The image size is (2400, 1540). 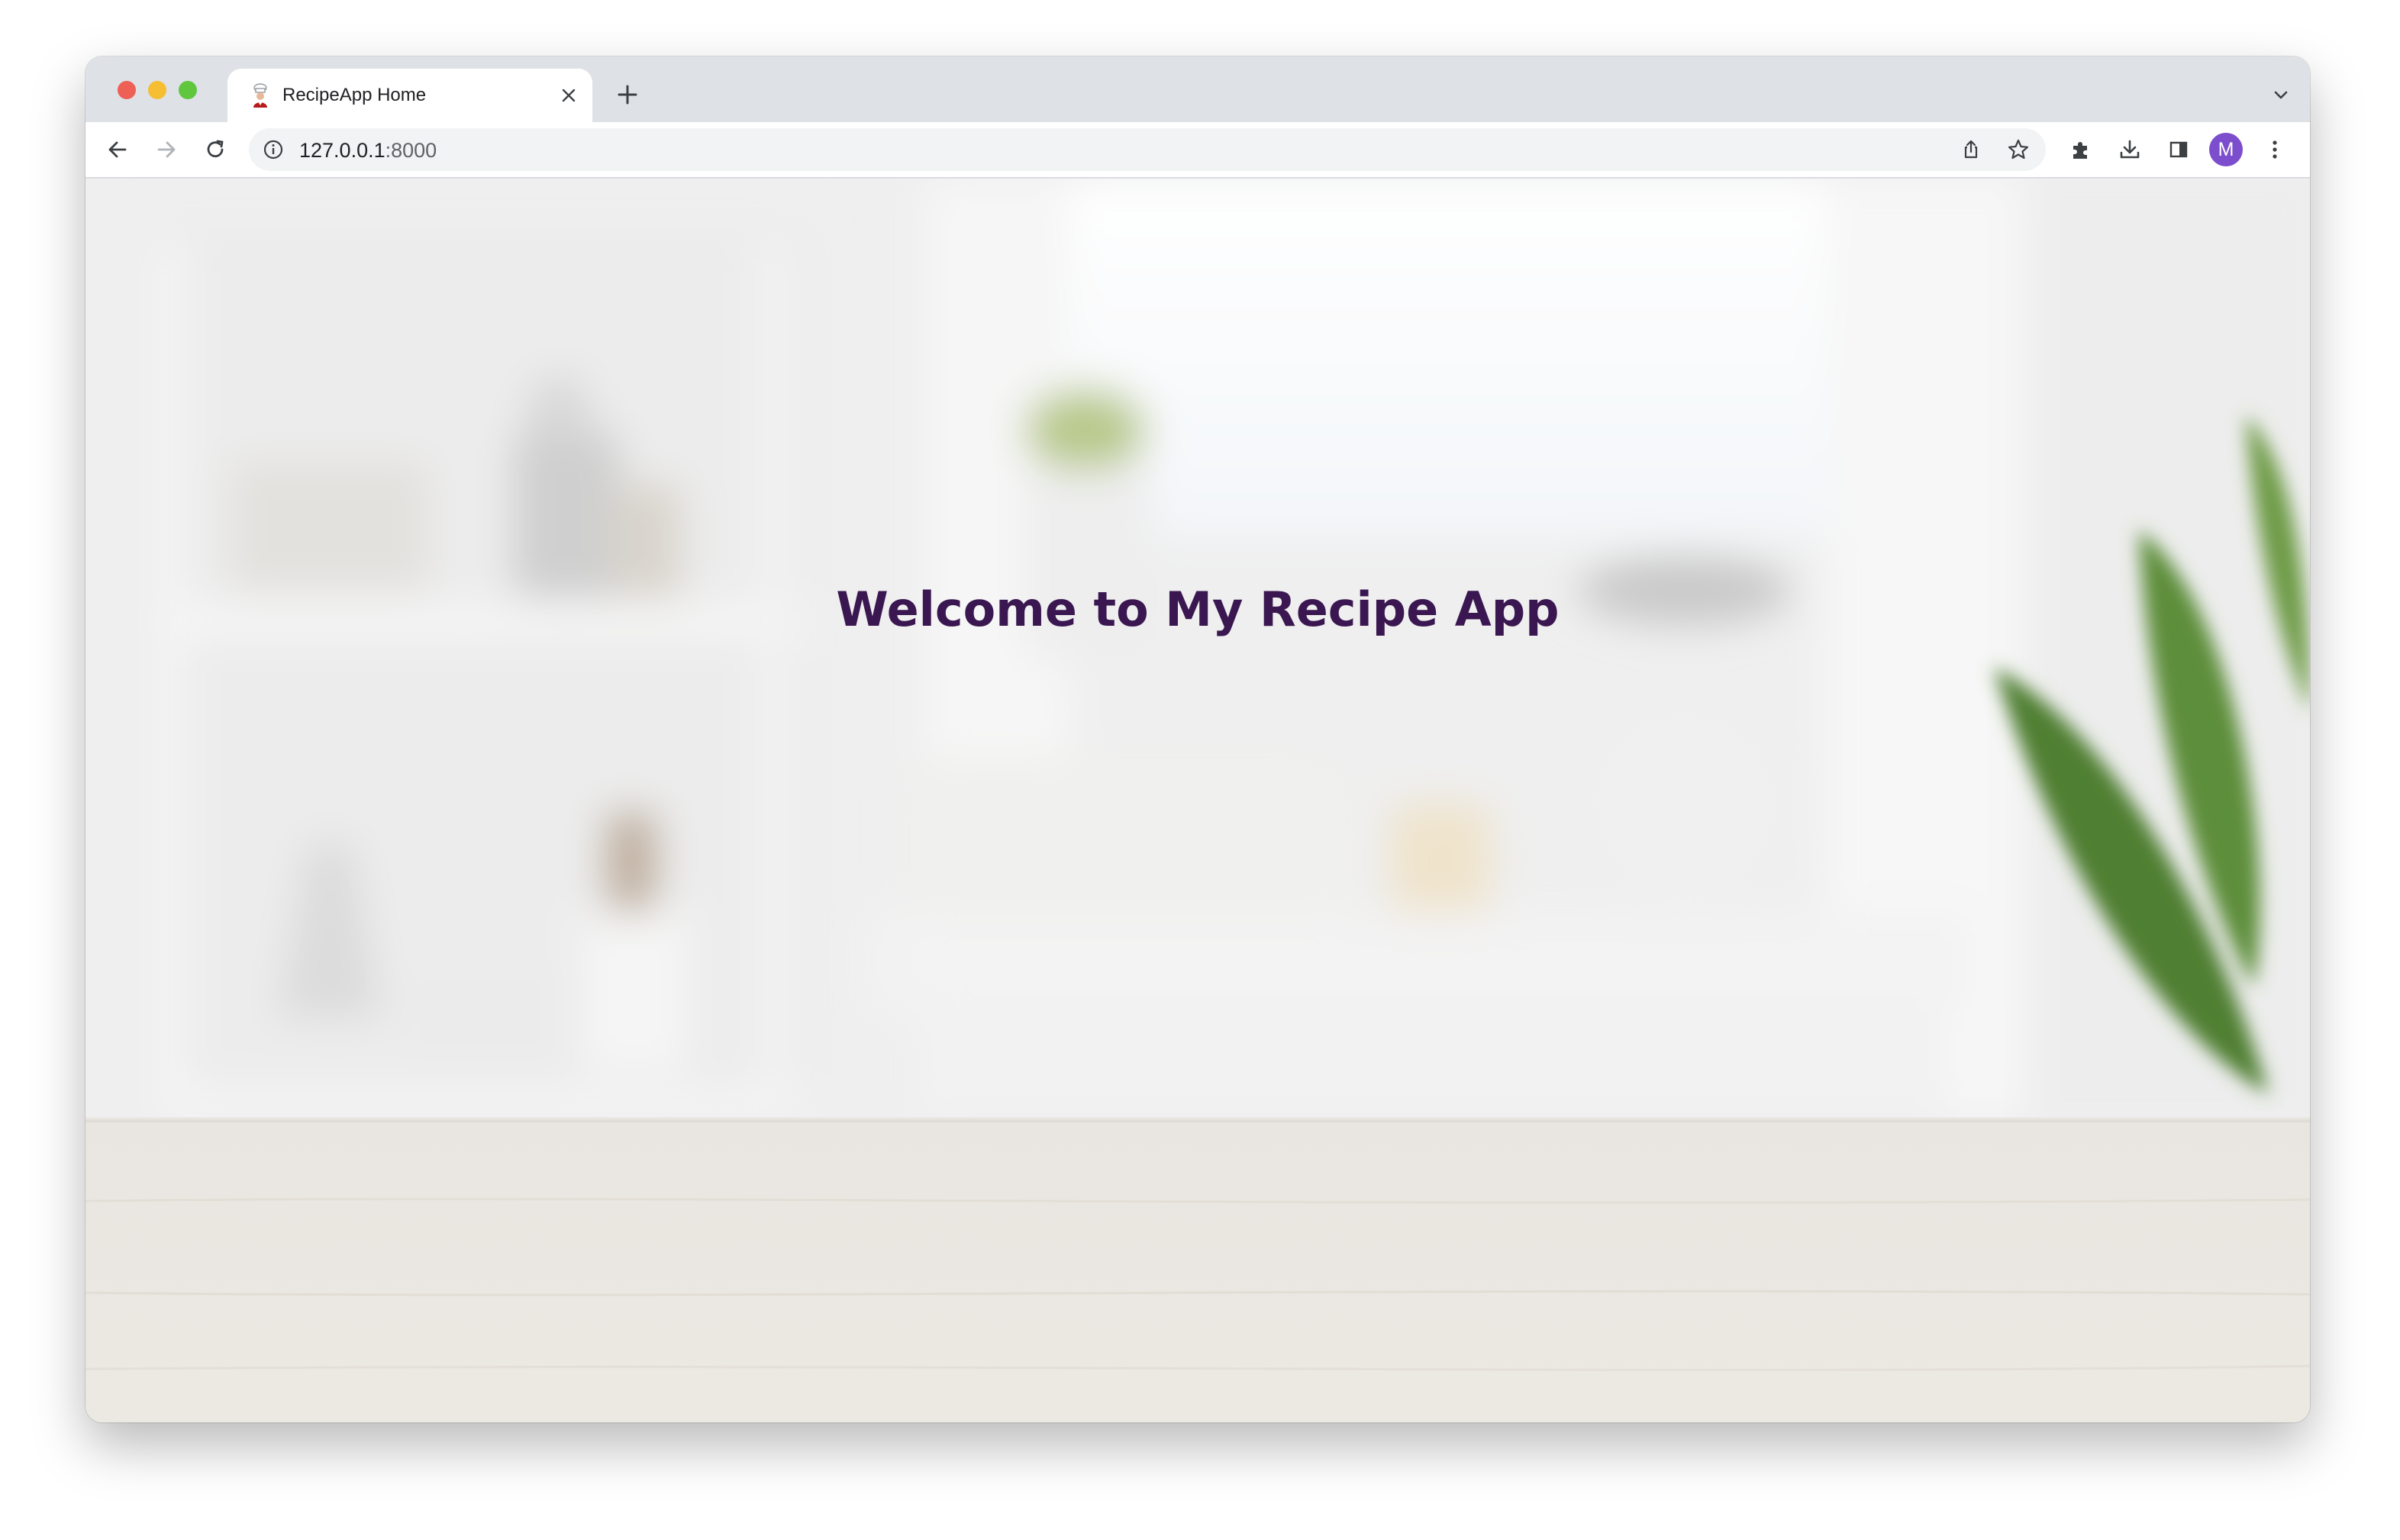 I want to click on tab-strip: RecipeApp Home, so click(x=1198, y=89).